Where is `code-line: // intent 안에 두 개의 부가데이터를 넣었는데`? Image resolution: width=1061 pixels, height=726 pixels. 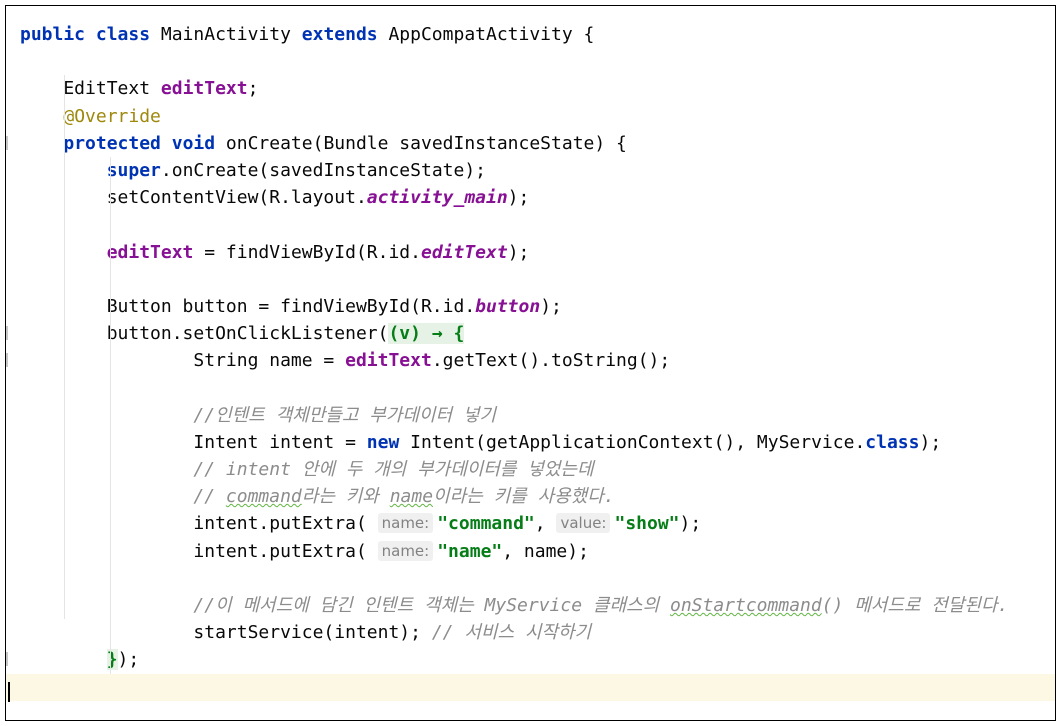 code-line: // intent 안에 두 개의 부가데이터를 넣었는데 is located at coordinates (530, 470).